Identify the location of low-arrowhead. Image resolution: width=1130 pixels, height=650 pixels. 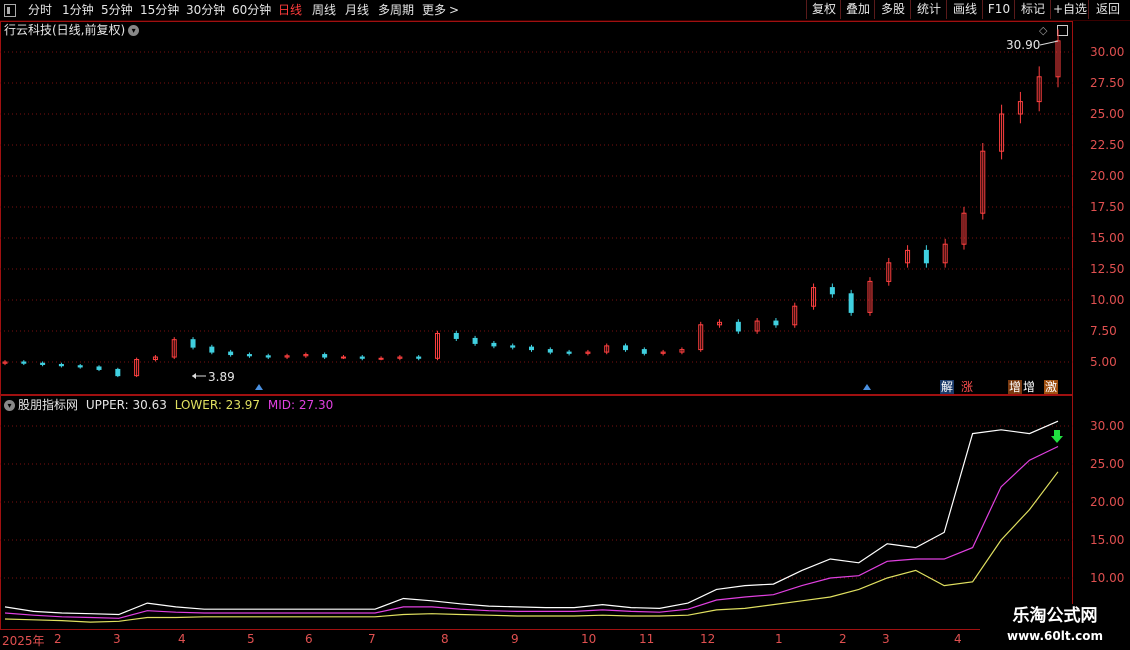
(194, 376).